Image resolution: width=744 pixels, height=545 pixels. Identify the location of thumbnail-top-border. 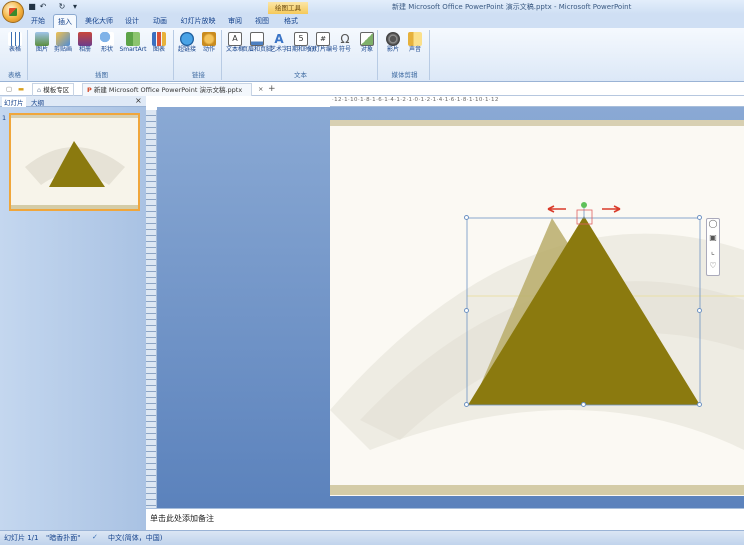
(74, 116).